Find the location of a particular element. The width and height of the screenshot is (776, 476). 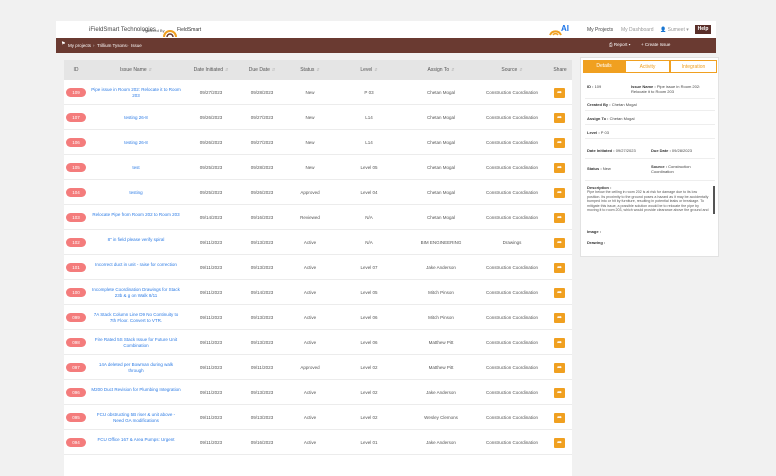

issue-id-badge: 097 is located at coordinates (76, 367).